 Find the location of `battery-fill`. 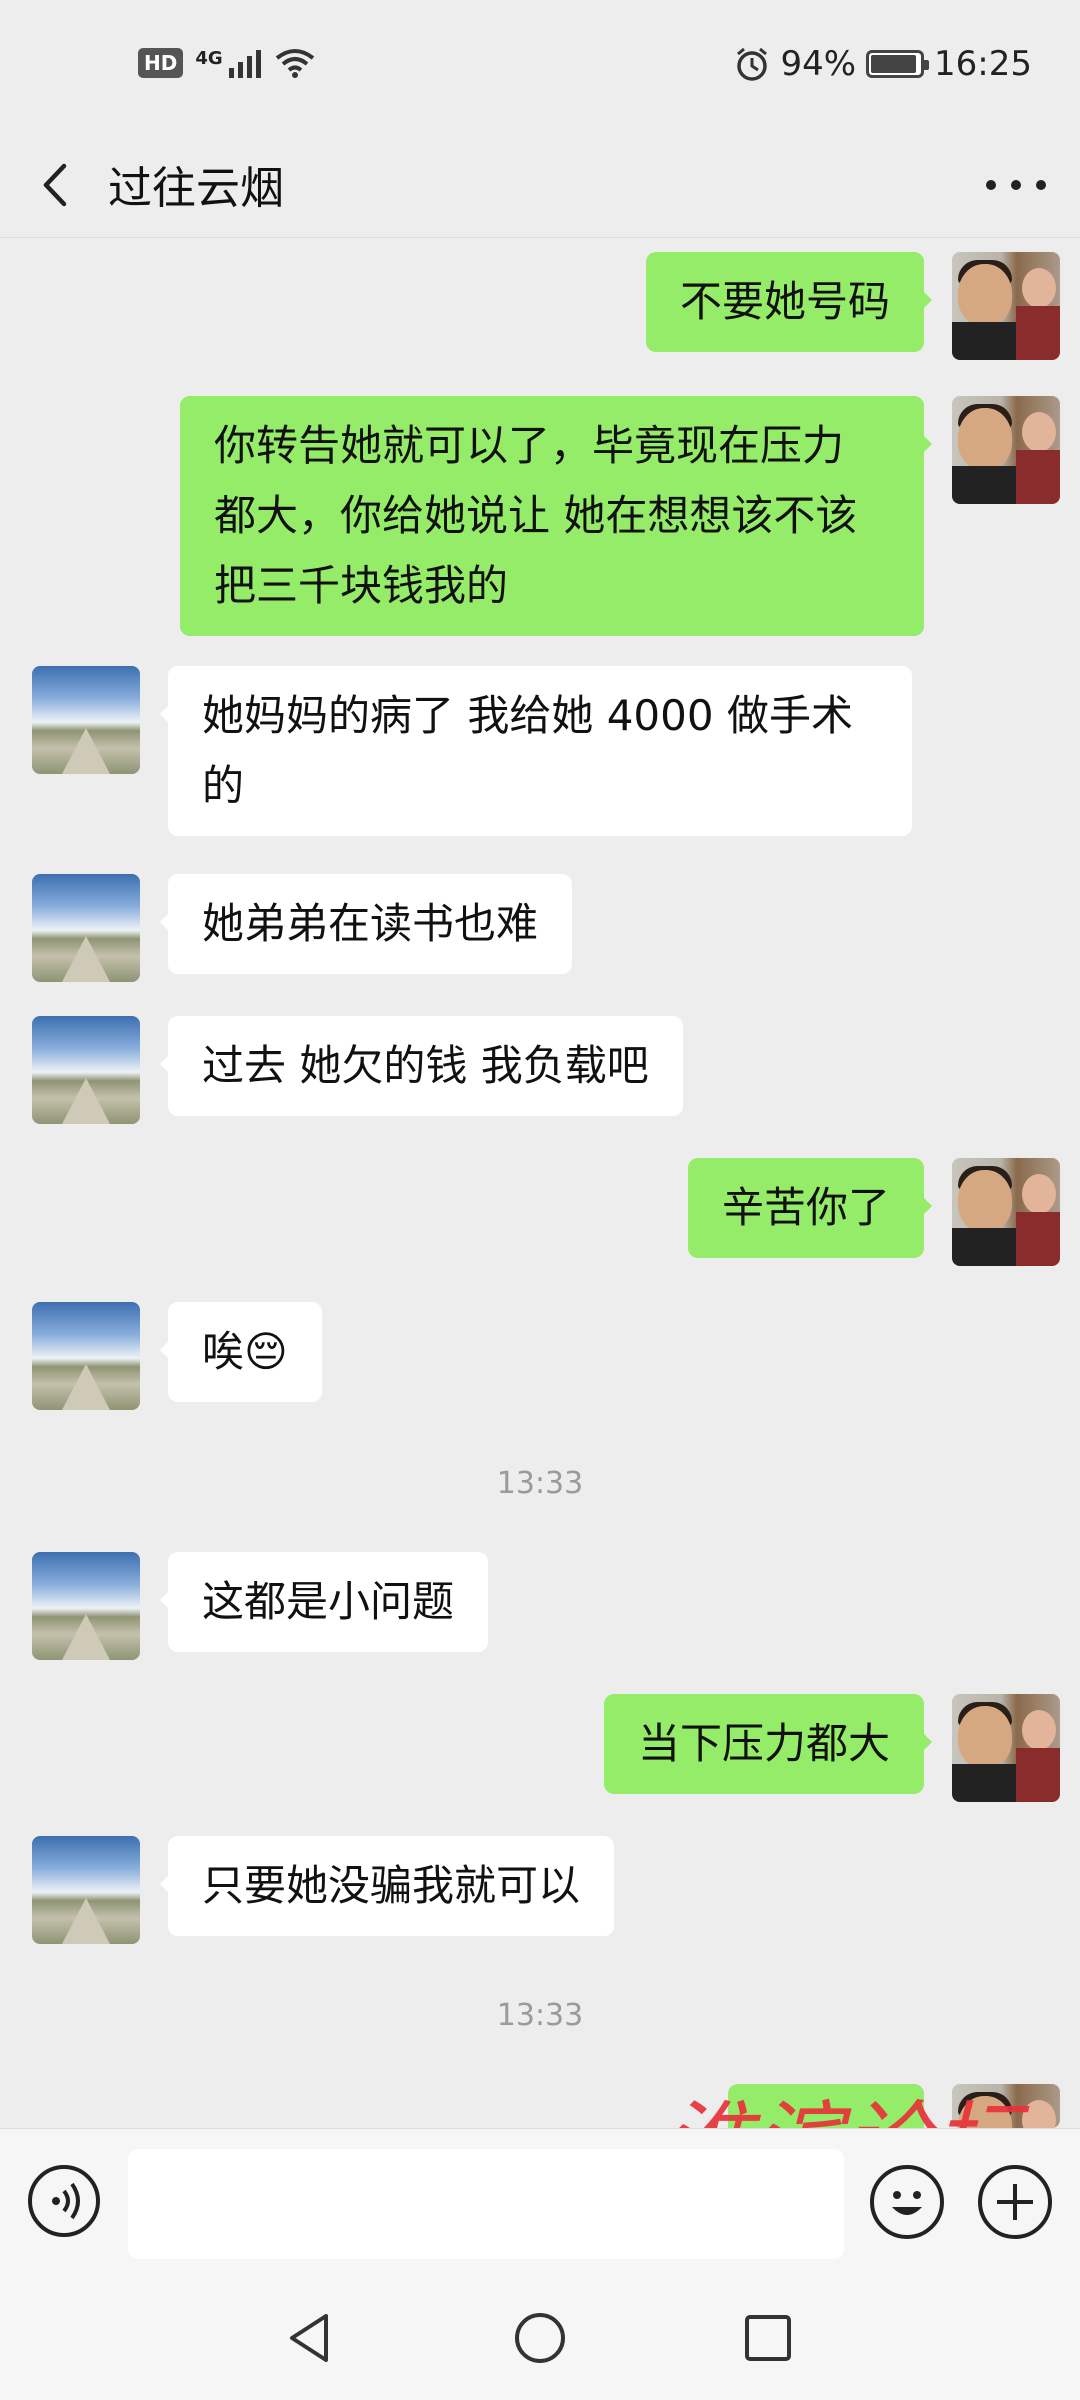

battery-fill is located at coordinates (894, 64).